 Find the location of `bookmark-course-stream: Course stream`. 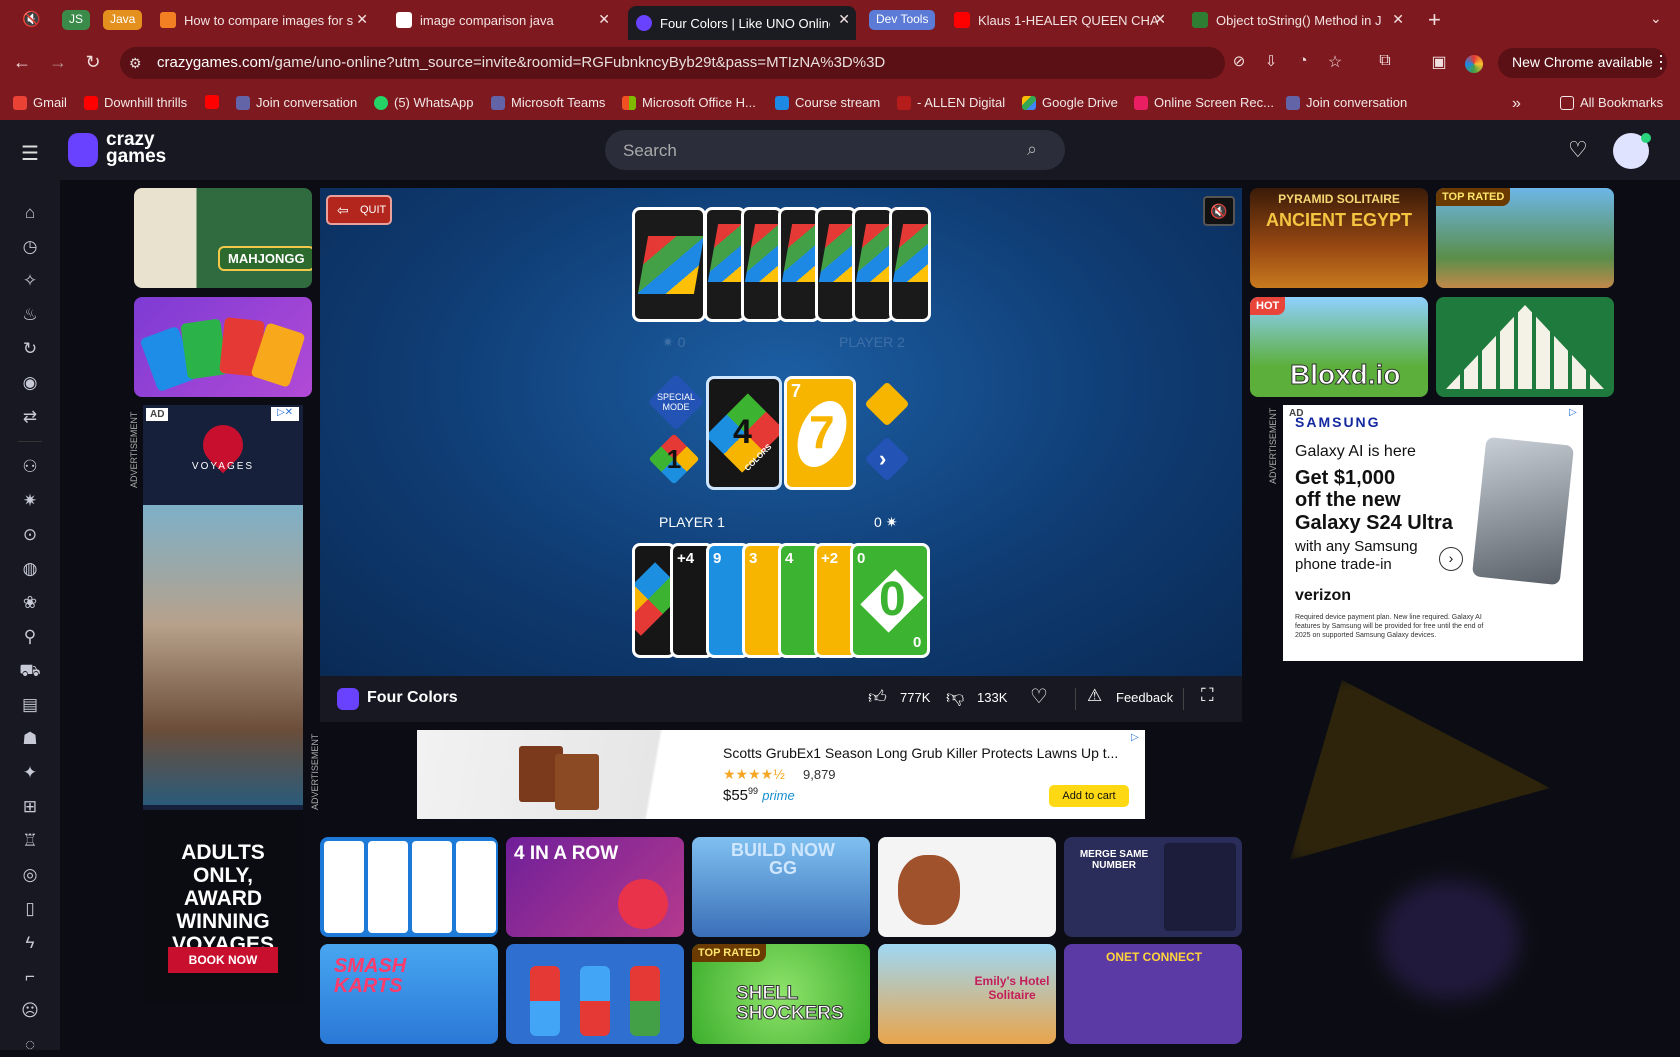

bookmark-course-stream: Course stream is located at coordinates (827, 102).